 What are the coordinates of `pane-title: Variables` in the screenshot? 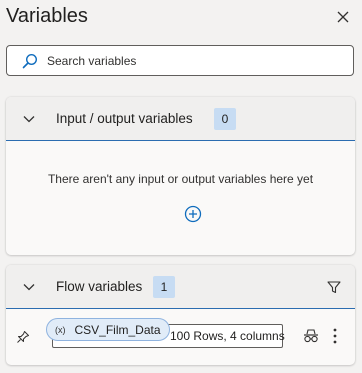 It's located at (47, 16).